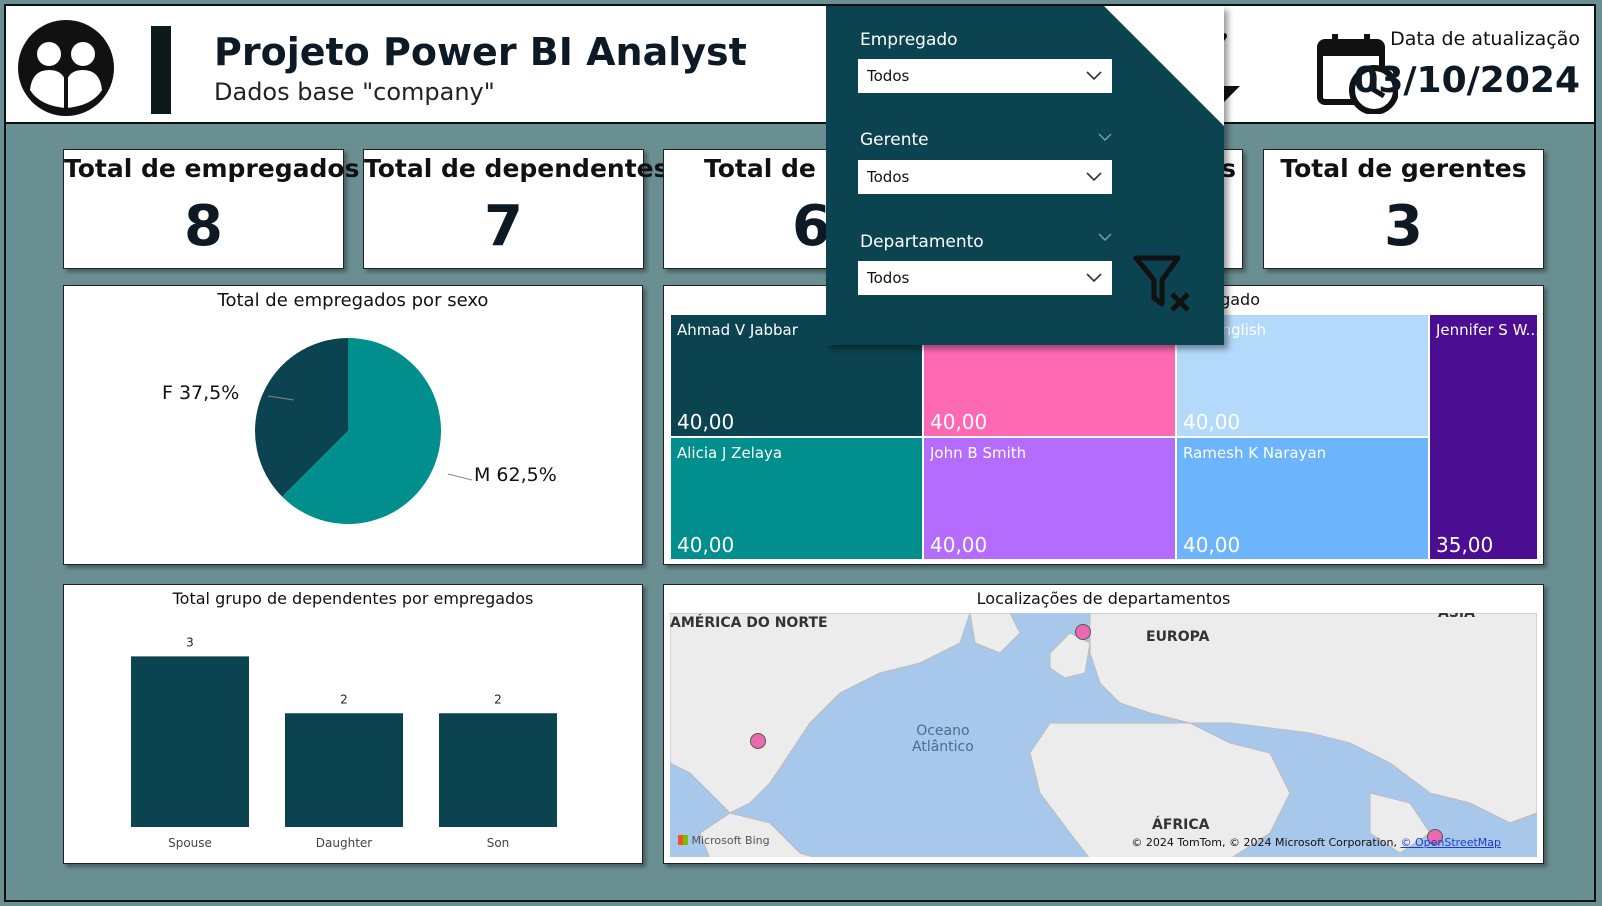  What do you see at coordinates (1465, 545) in the screenshot?
I see `treemap-cell-value: 35,00` at bounding box center [1465, 545].